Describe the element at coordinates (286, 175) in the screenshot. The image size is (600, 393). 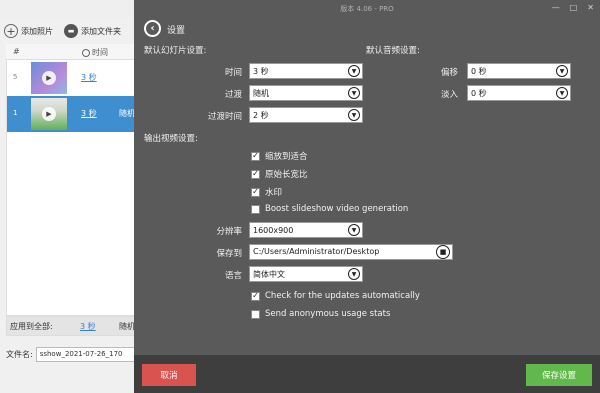
I see `aspect-ratio-label: 原始长宽比` at that location.